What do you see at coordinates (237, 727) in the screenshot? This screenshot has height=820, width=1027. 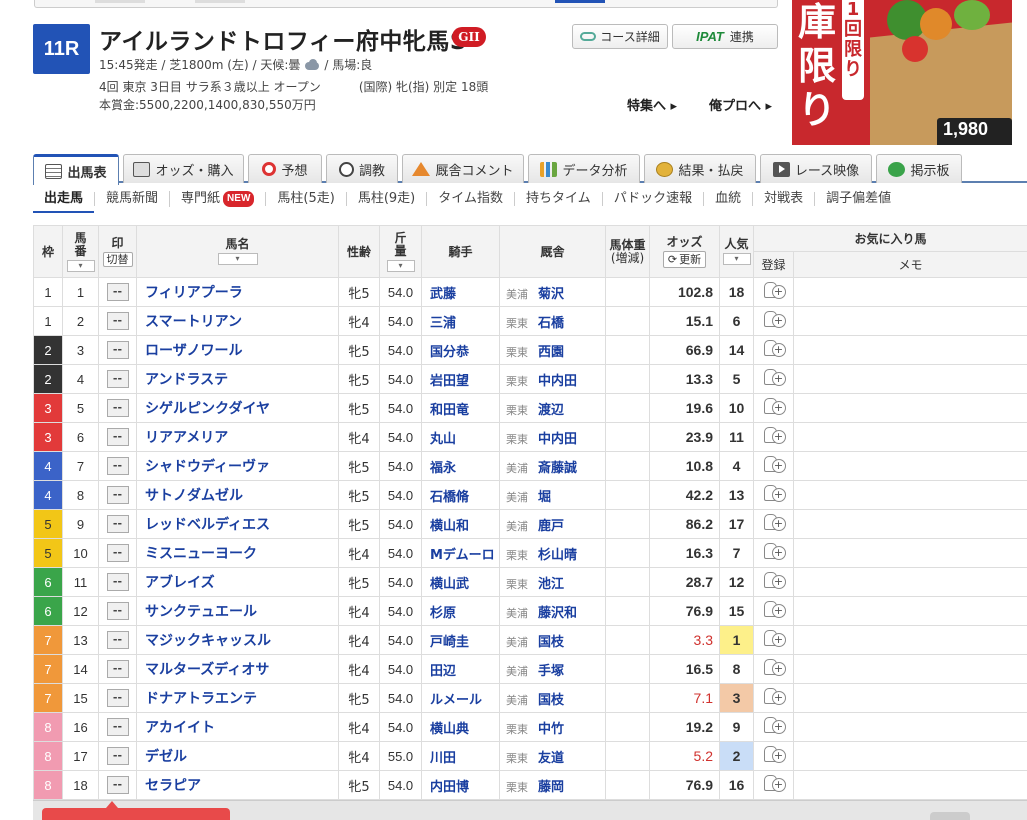 I see `horse-name: アカイイト` at bounding box center [237, 727].